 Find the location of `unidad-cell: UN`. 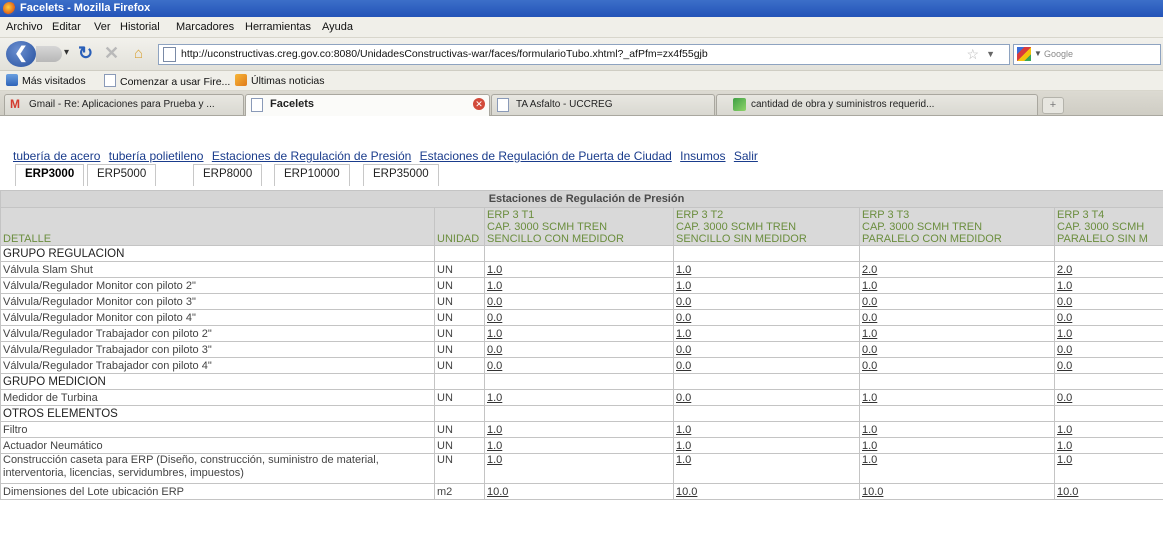

unidad-cell: UN is located at coordinates (459, 445).